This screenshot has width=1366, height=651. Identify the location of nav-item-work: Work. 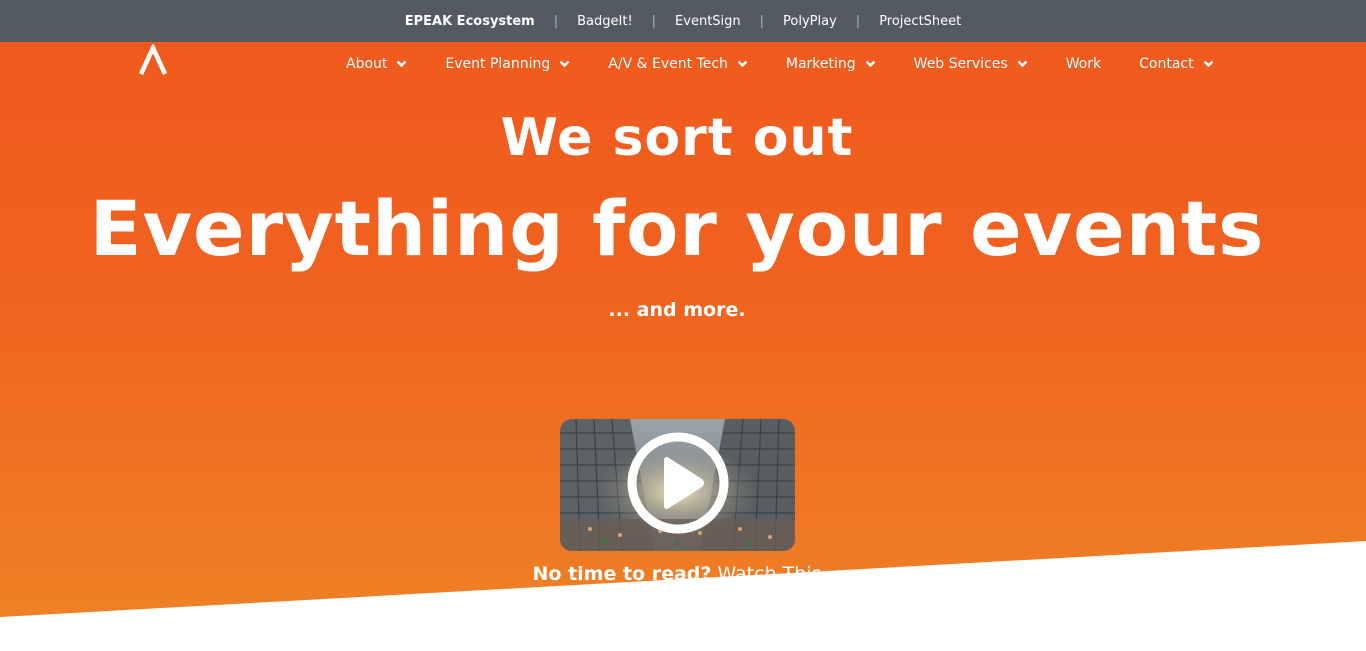
(1083, 64).